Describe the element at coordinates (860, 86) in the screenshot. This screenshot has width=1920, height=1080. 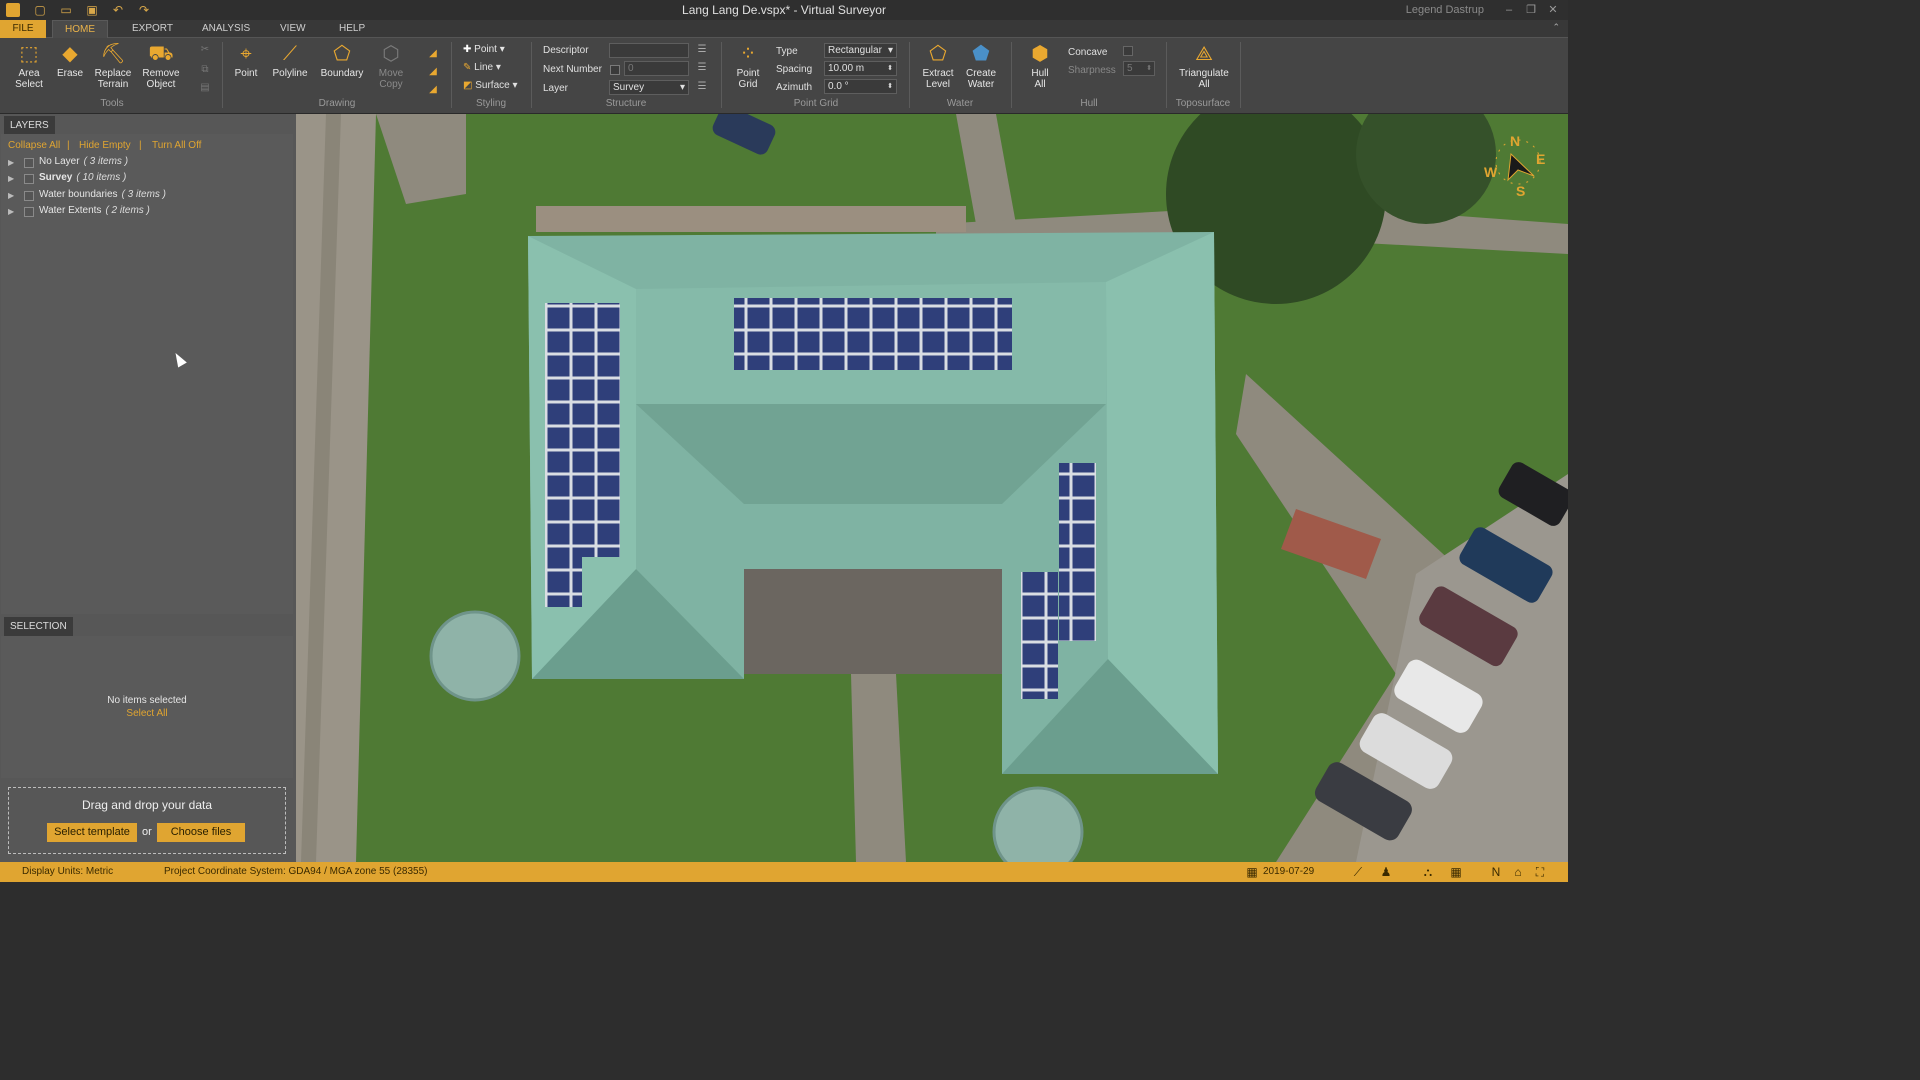
I see `azimuth-field: 0.0 ° ⬍` at that location.